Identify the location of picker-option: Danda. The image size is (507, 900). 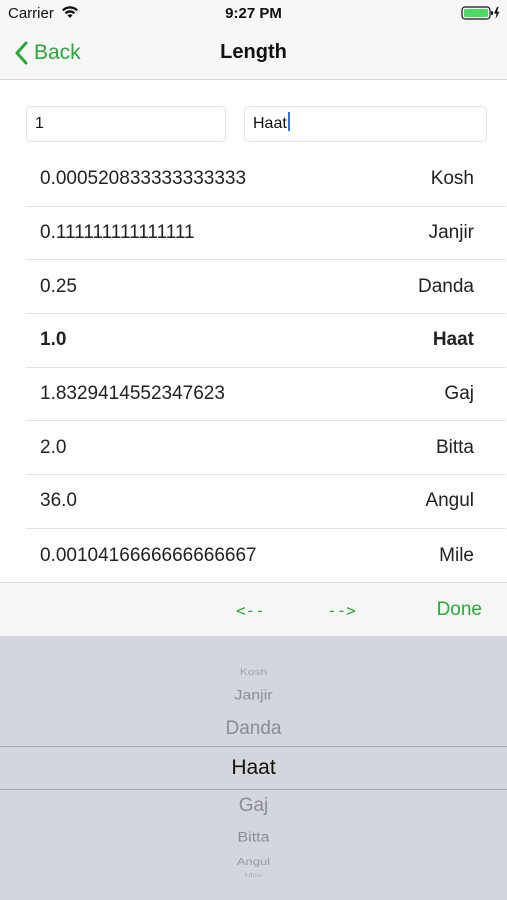
(253, 729).